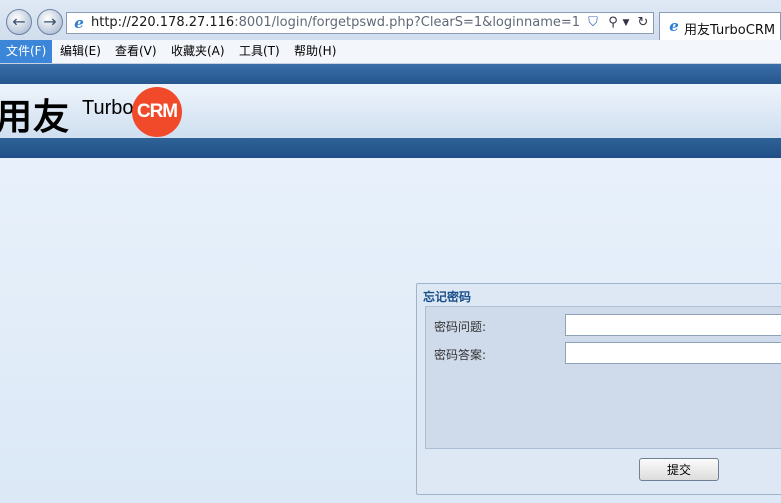 Image resolution: width=781 pixels, height=503 pixels. Describe the element at coordinates (390, 52) in the screenshot. I see `menu-bar: 文件(F) 编辑(E) 查看(V) 收藏夹(A) 工具(T) 帮助(H)` at that location.